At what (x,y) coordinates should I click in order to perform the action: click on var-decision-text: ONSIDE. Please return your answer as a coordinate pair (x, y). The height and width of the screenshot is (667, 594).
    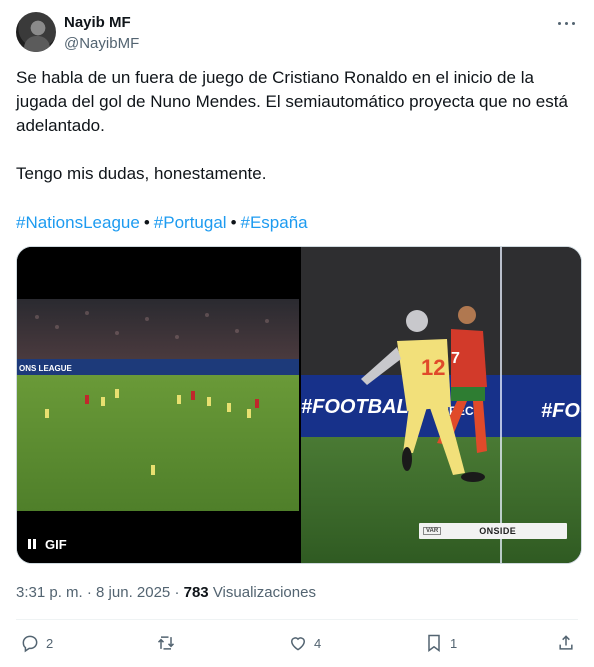
    Looking at the image, I should click on (498, 531).